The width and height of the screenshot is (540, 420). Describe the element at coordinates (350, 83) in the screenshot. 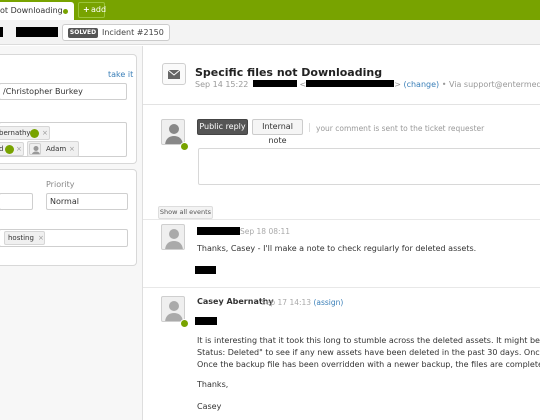

I see `redacted-requester-email` at that location.